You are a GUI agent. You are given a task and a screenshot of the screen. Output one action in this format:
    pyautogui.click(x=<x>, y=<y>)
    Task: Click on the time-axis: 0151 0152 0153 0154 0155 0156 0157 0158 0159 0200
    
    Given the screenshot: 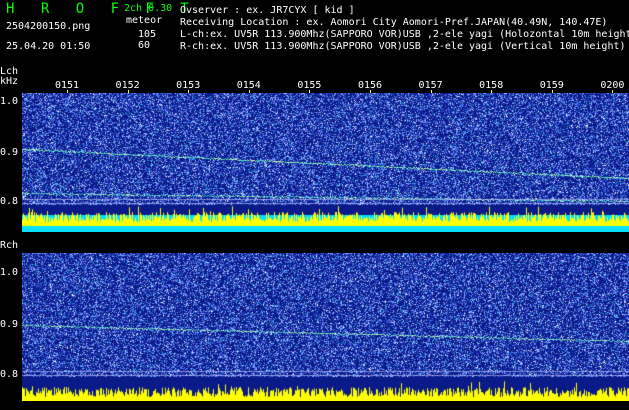 What is the action you would take?
    pyautogui.click(x=325, y=87)
    